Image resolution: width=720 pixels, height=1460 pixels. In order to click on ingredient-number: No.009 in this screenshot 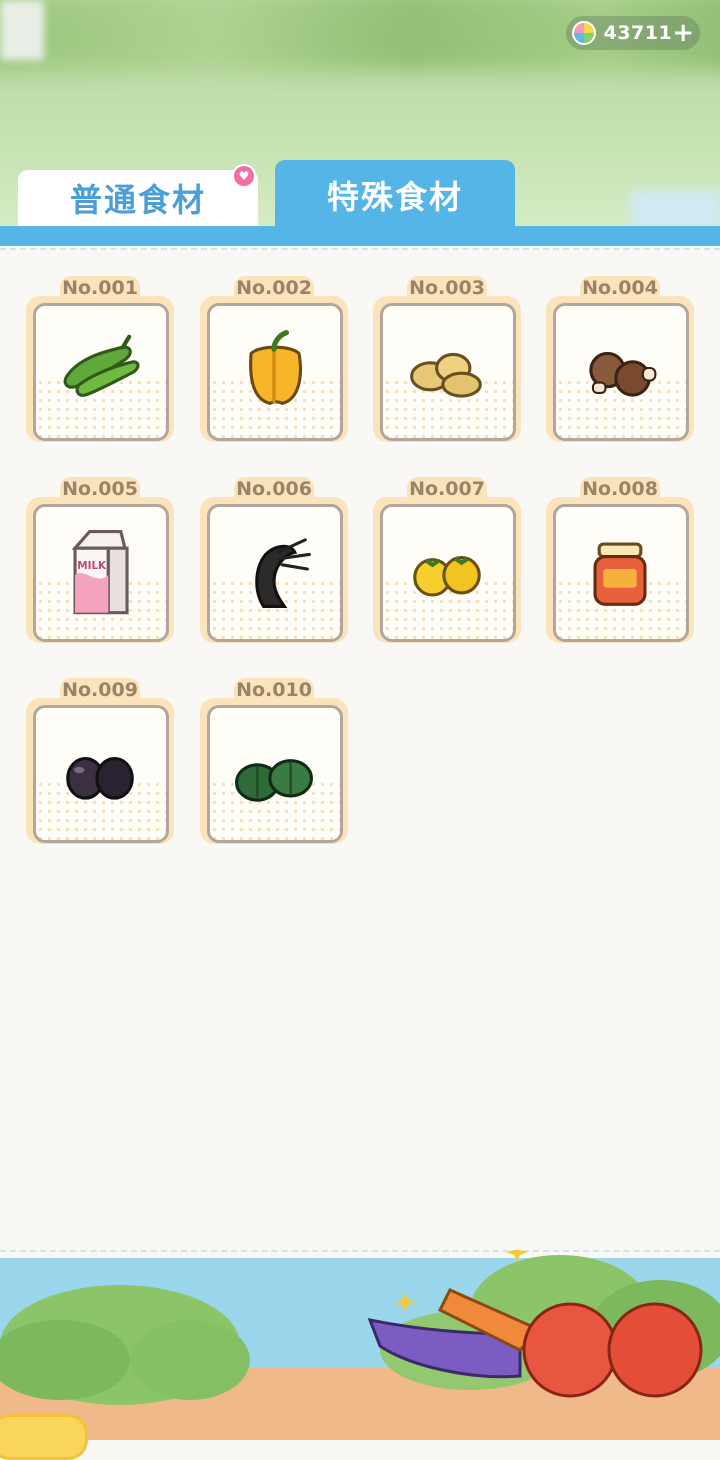, I will do `click(100, 689)`.